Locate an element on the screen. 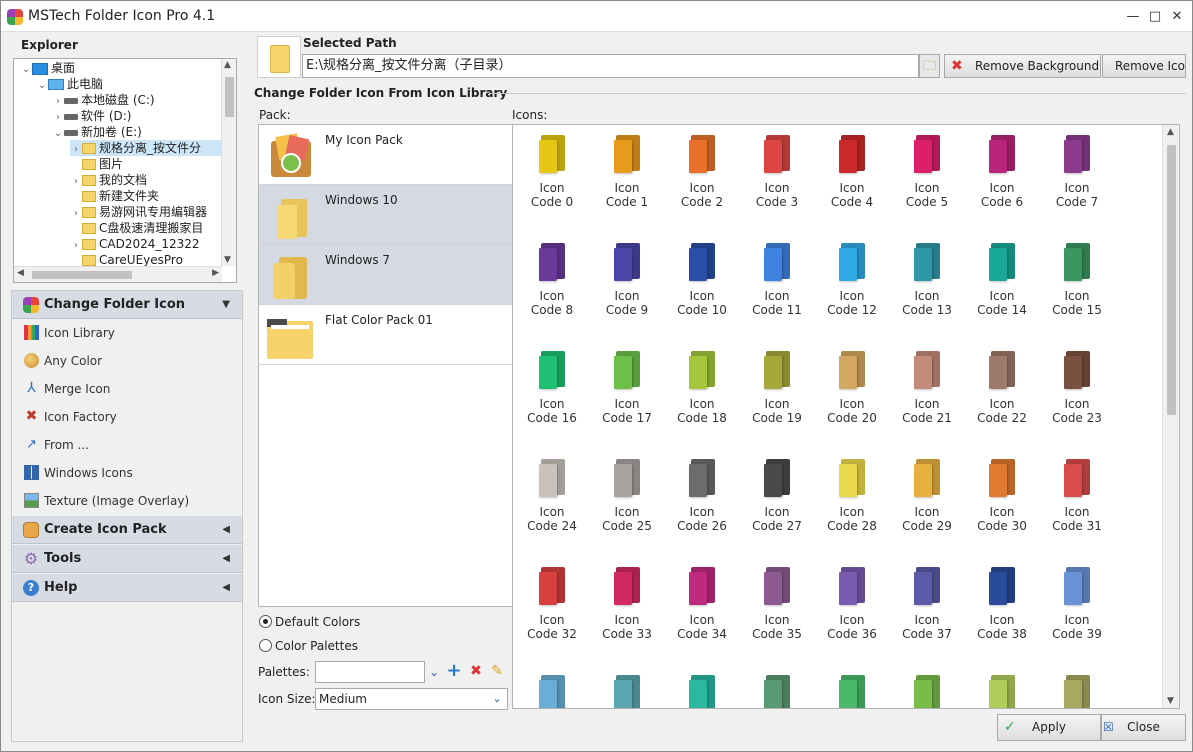  icon-cell: Icon Code 24 is located at coordinates (552, 494).